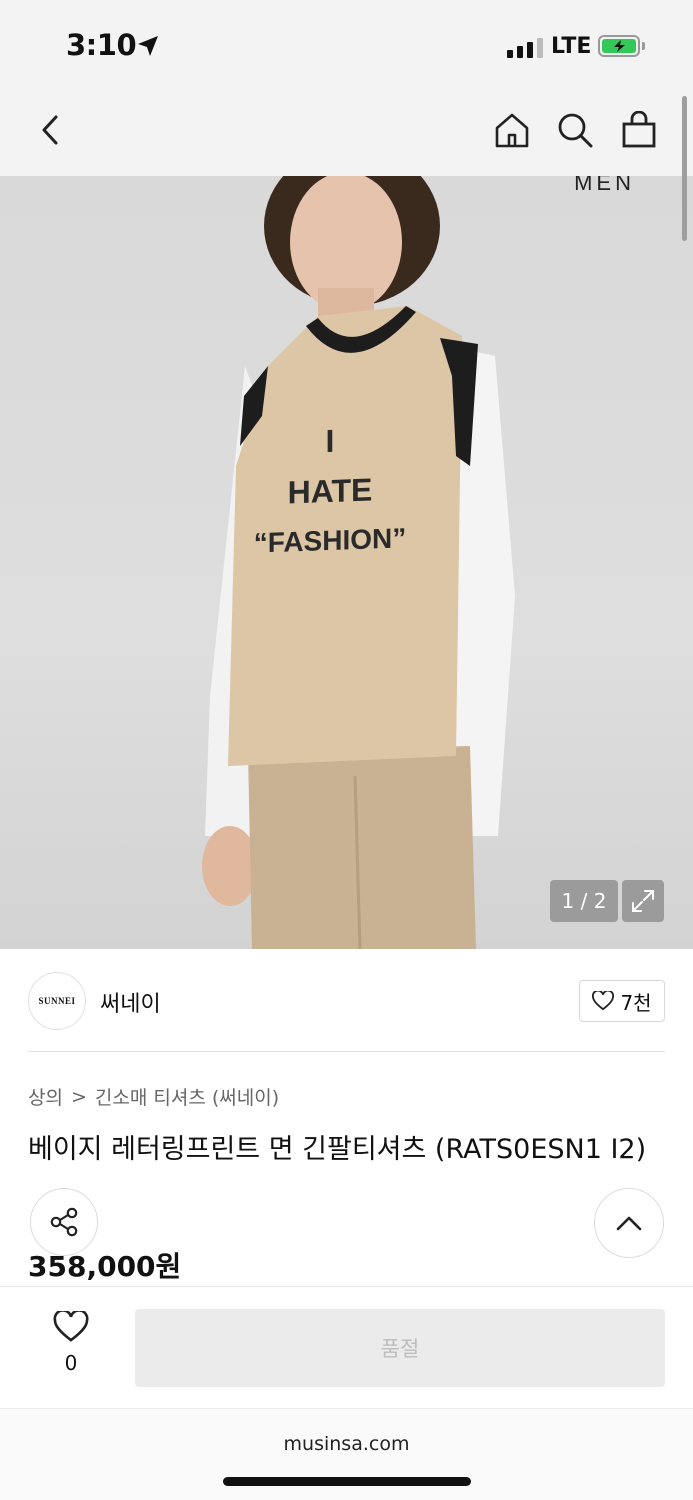  I want to click on garment-text-line: “FASHION”, so click(330, 540).